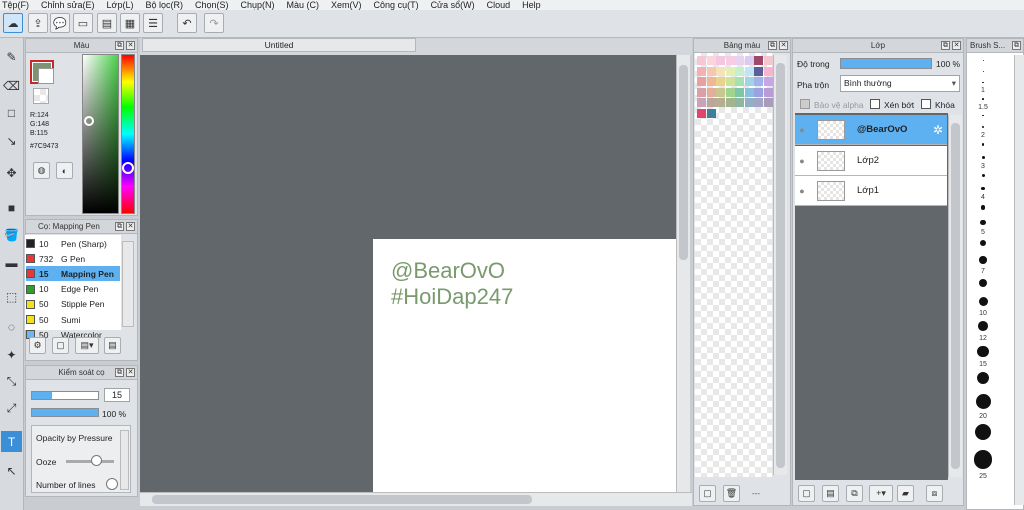  I want to click on brush-size-scrollbar, so click(1019, 280).